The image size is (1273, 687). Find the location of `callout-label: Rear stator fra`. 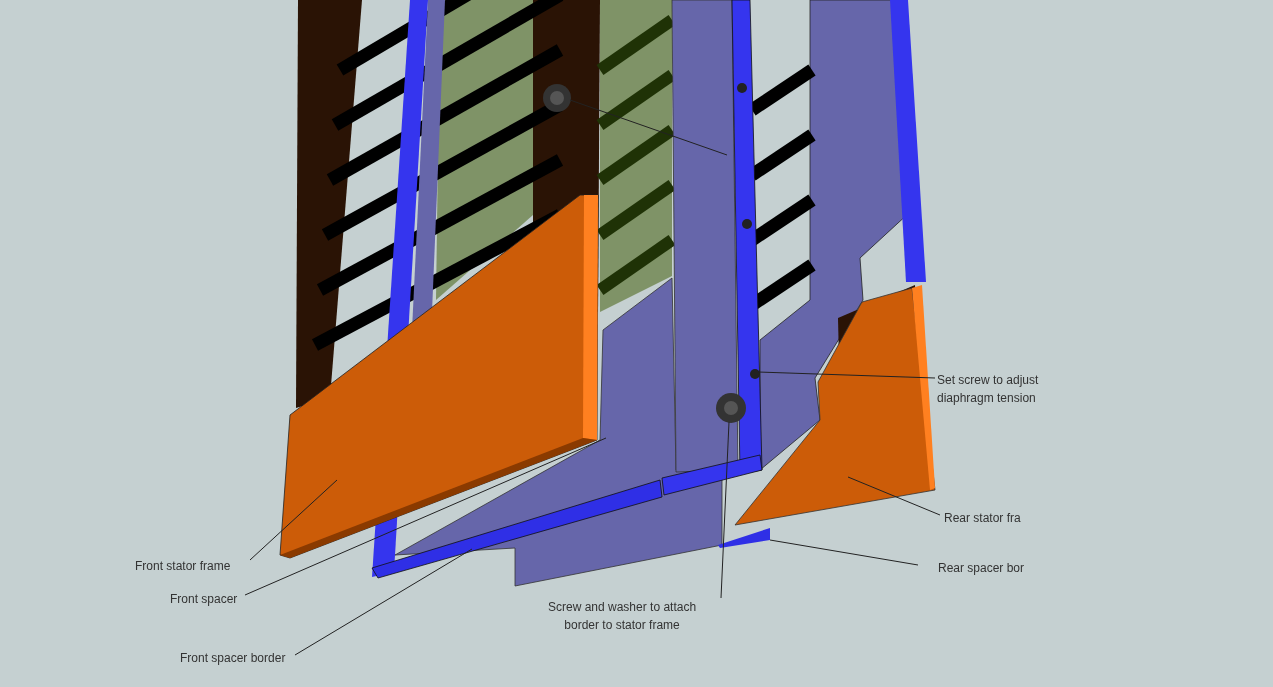

callout-label: Rear stator fra is located at coordinates (982, 518).